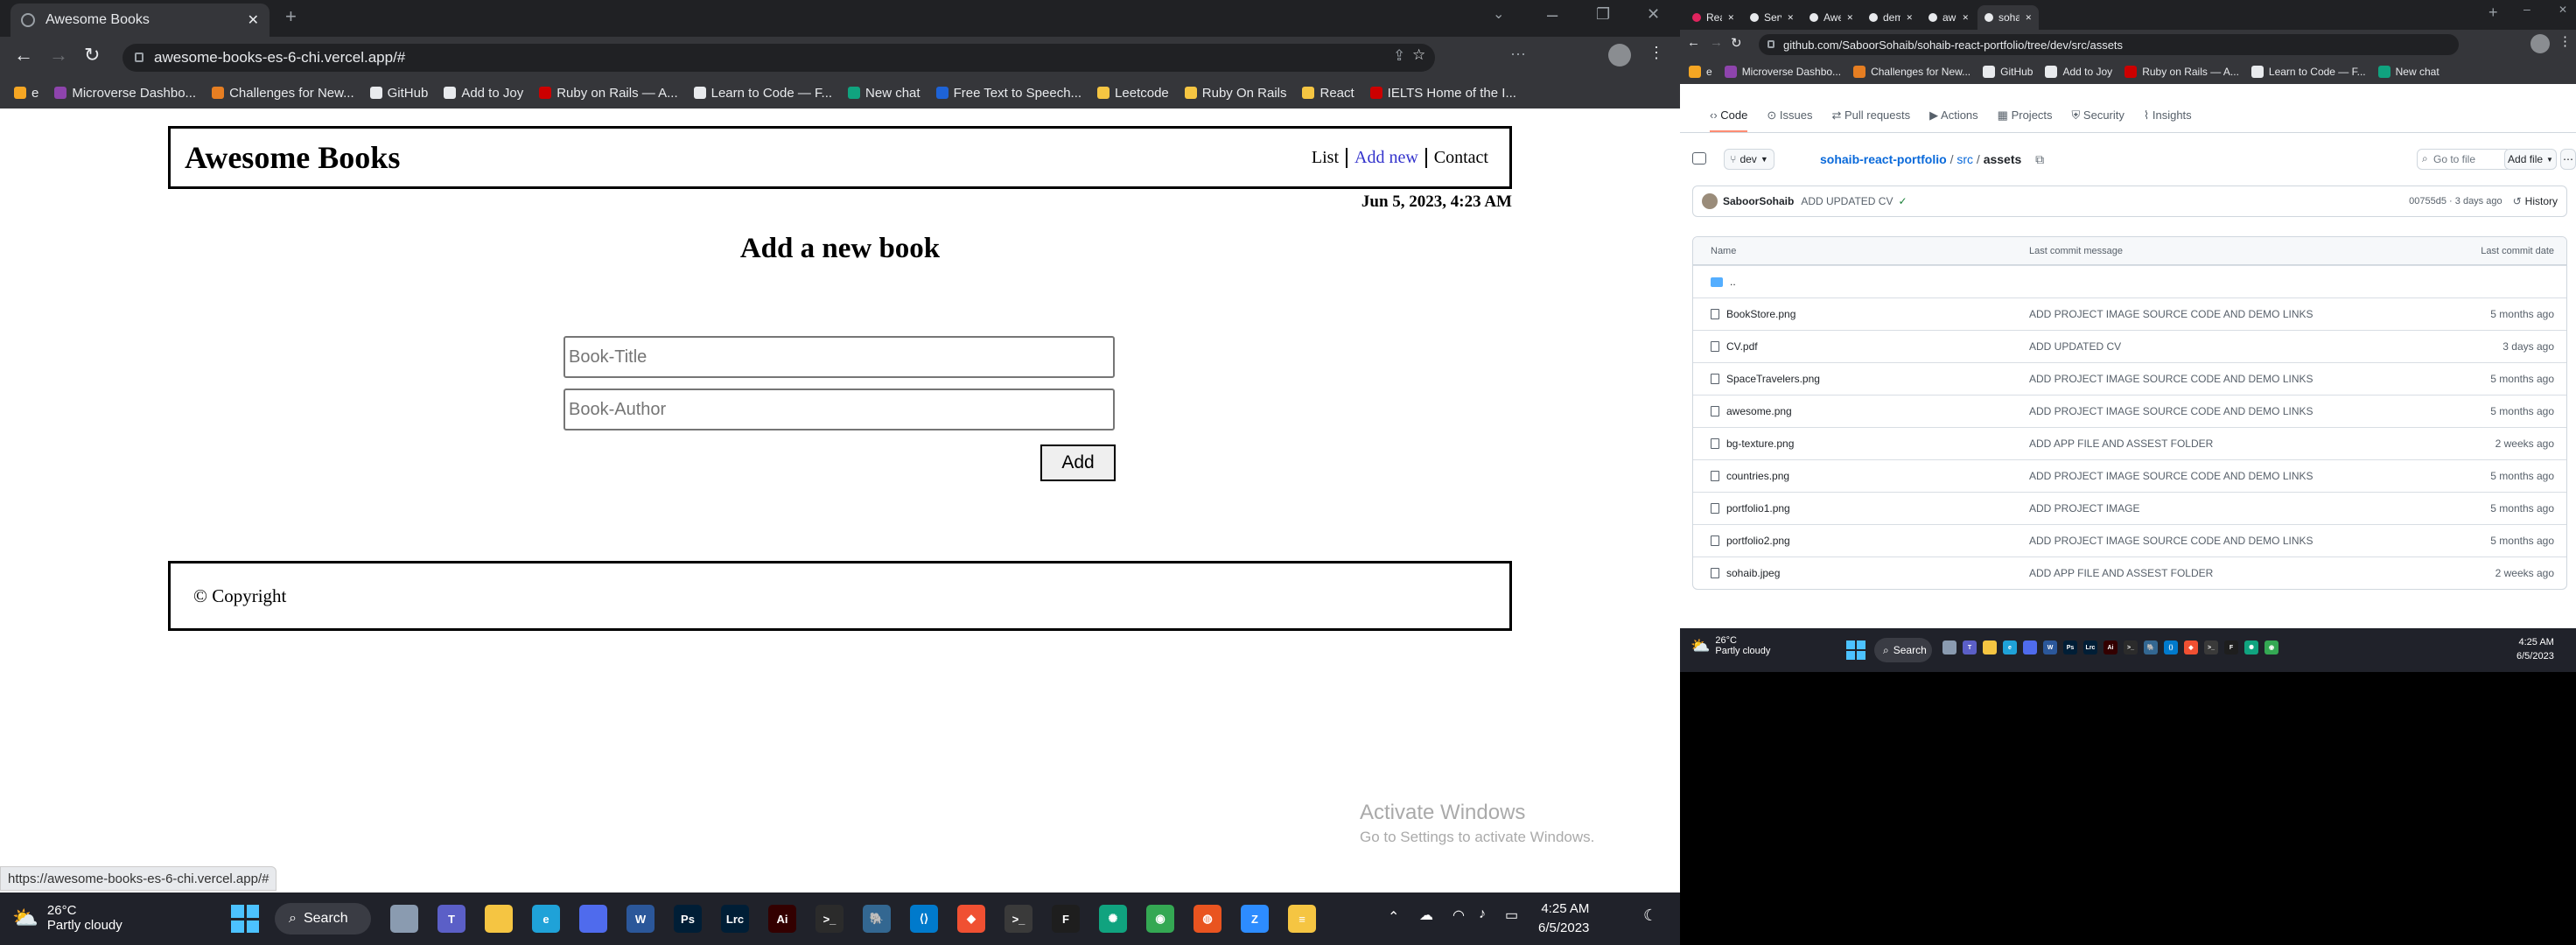 The height and width of the screenshot is (945, 2576). What do you see at coordinates (782, 919) in the screenshot?
I see `illustrator-icon: Ai` at bounding box center [782, 919].